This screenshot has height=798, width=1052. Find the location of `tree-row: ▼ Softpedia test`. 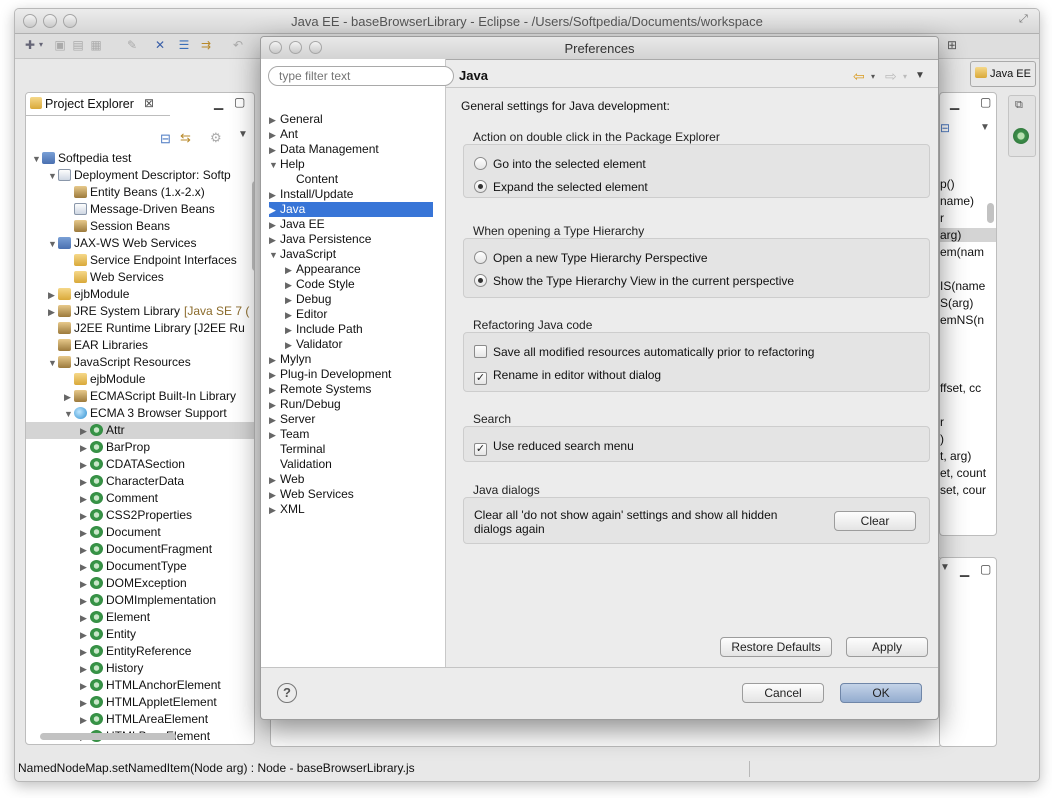

tree-row: ▼ Softpedia test is located at coordinates (140, 158).